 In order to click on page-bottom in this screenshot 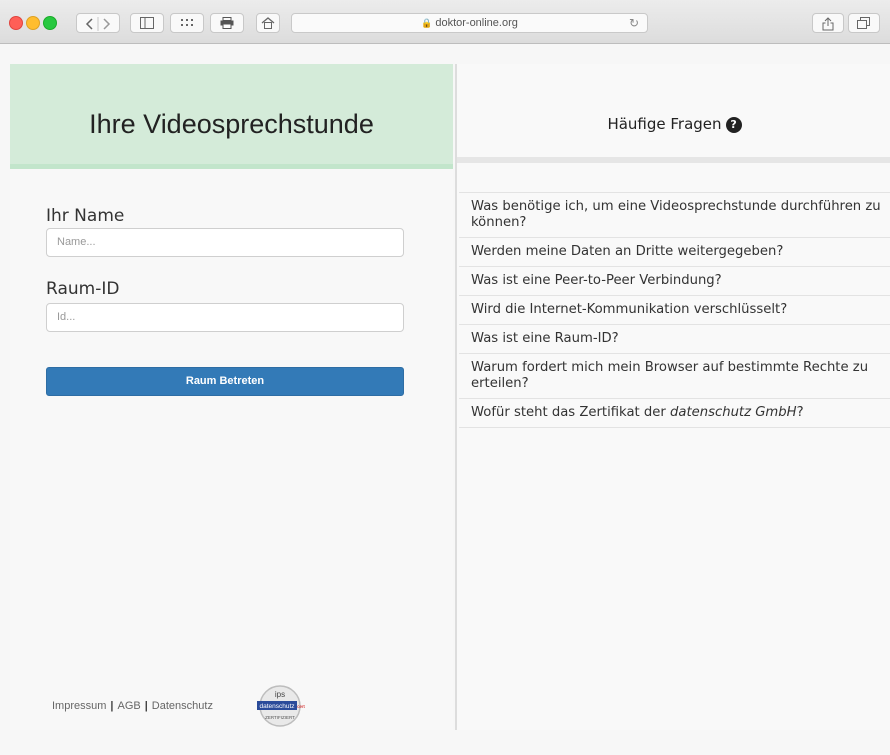, I will do `click(445, 742)`.